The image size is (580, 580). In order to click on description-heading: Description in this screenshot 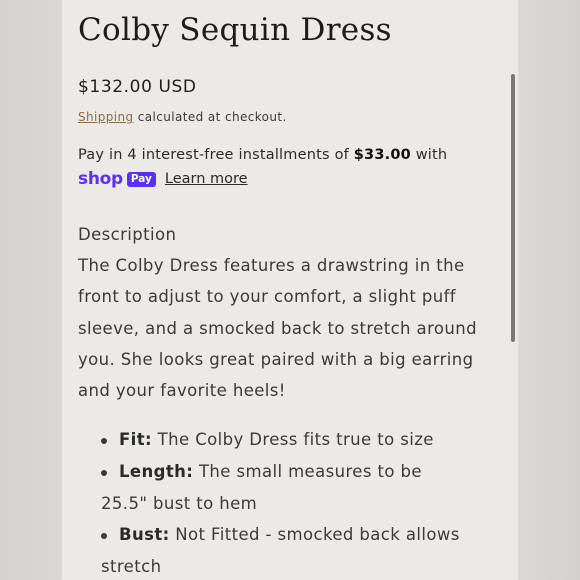, I will do `click(127, 234)`.